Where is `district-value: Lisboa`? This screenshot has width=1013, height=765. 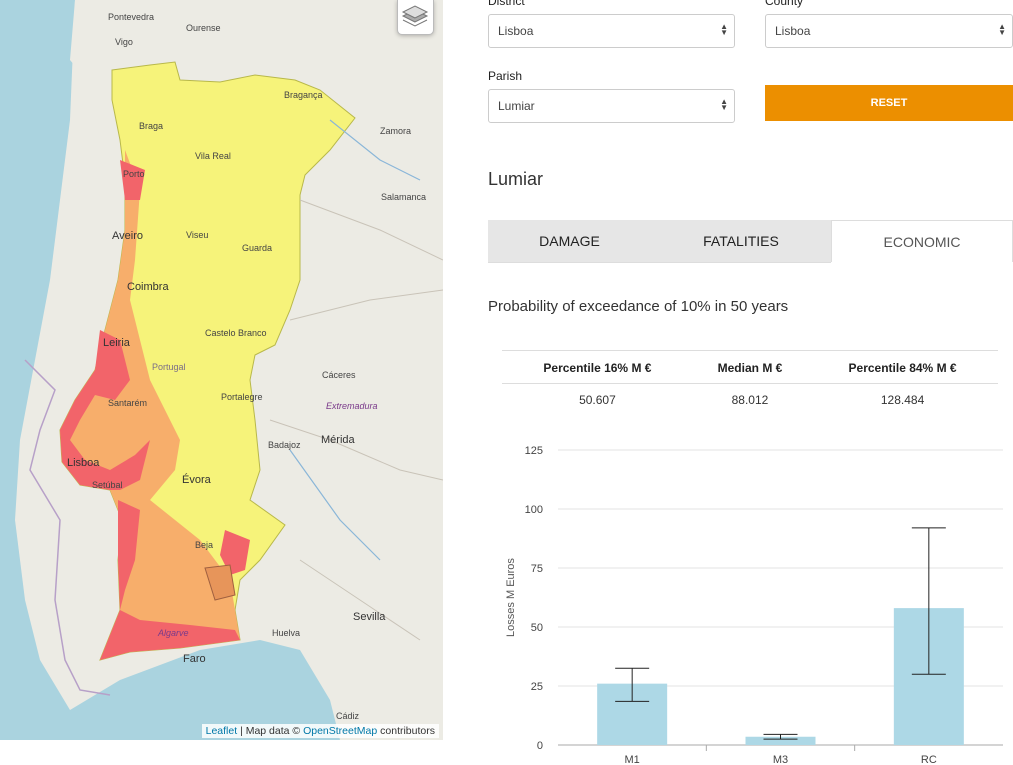
district-value: Lisboa is located at coordinates (516, 31).